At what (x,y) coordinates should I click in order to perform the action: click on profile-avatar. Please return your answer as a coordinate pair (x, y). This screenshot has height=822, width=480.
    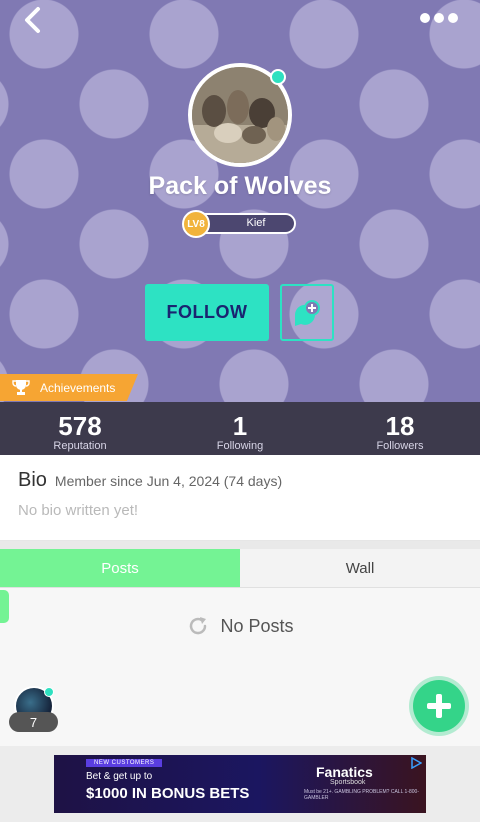
    Looking at the image, I should click on (240, 115).